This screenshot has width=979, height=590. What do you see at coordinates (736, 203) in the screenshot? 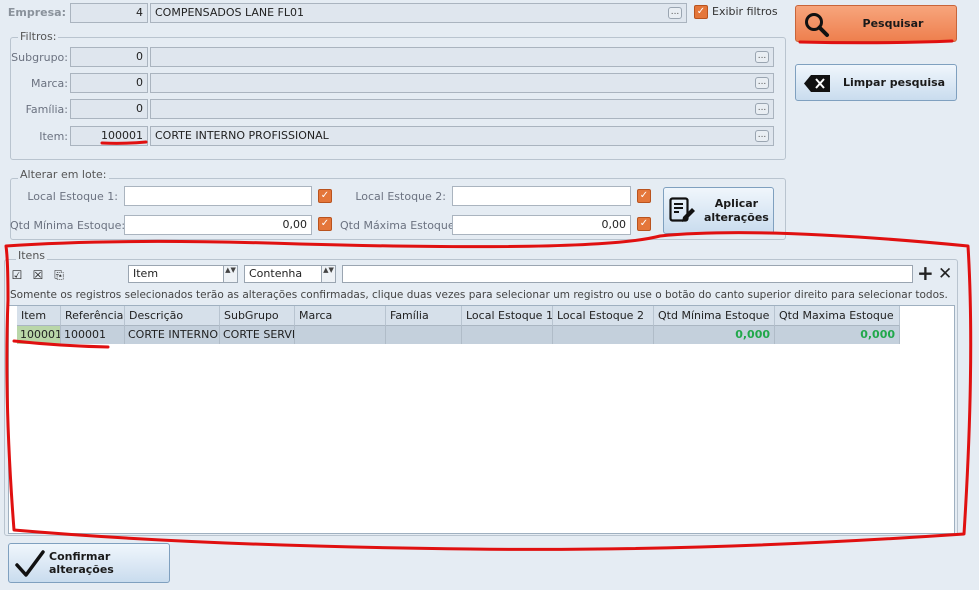
I see `aplicar-label-1: Aplicar` at bounding box center [736, 203].